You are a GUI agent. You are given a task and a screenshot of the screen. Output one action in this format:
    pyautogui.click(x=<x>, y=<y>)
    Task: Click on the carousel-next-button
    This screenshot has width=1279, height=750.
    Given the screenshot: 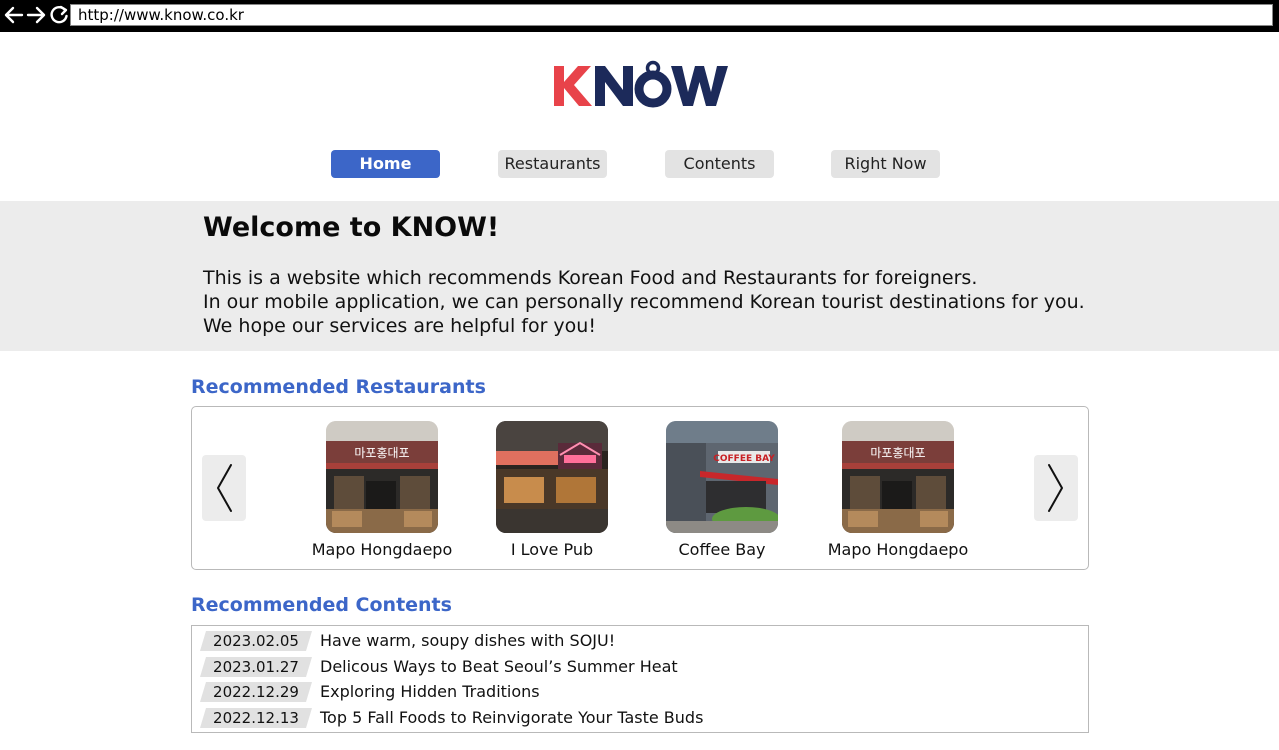 What is the action you would take?
    pyautogui.click(x=1056, y=488)
    